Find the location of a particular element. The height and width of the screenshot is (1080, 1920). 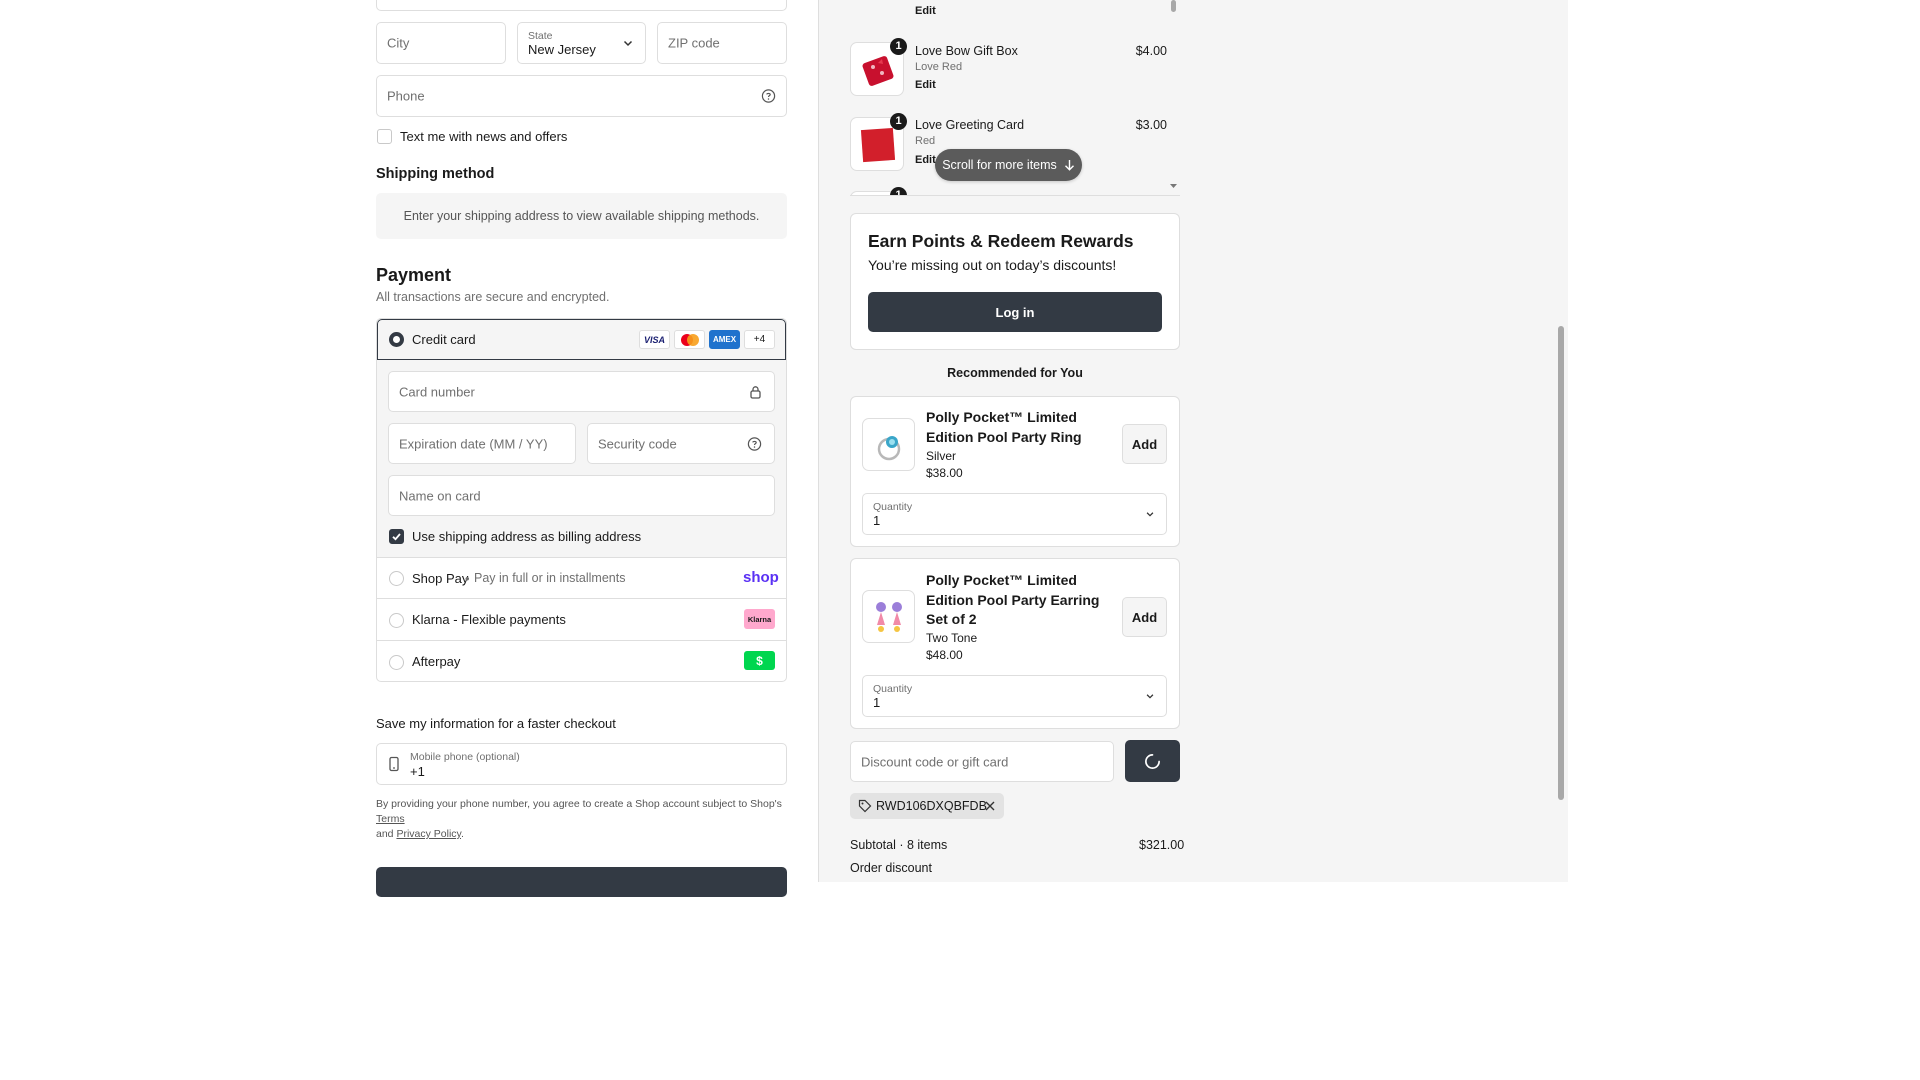

terms-link: Terms is located at coordinates (390, 819).